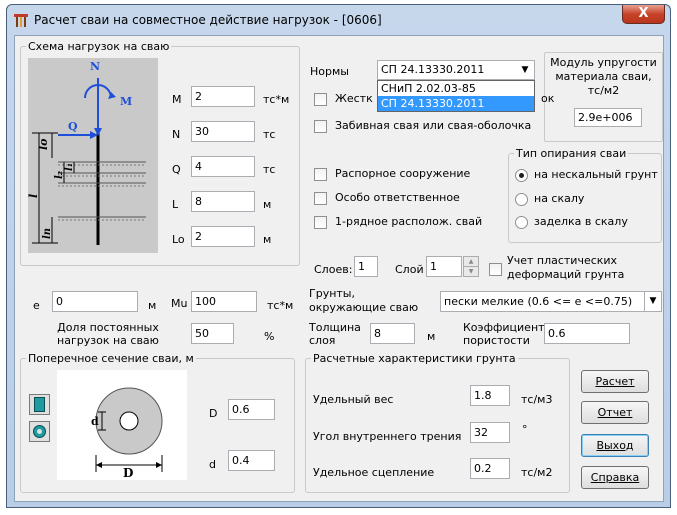 Image resolution: width=677 pixels, height=515 pixels. What do you see at coordinates (559, 198) in the screenshot?
I see `support-label-rock: на скалу` at bounding box center [559, 198].